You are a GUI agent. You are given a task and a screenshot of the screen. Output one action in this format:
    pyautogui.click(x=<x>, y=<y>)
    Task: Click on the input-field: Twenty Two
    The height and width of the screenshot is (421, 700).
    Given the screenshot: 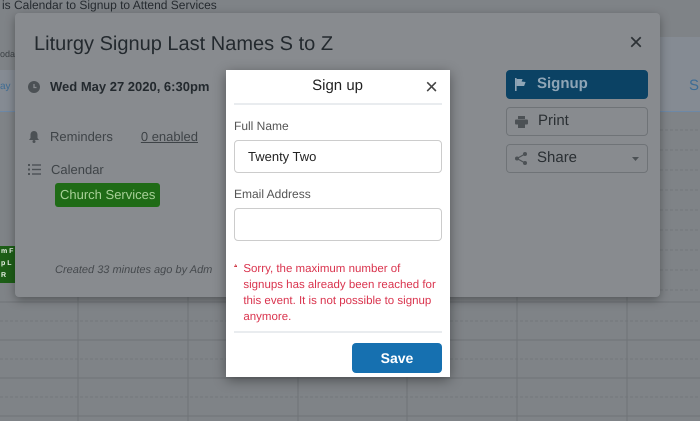 What is the action you would take?
    pyautogui.click(x=338, y=156)
    